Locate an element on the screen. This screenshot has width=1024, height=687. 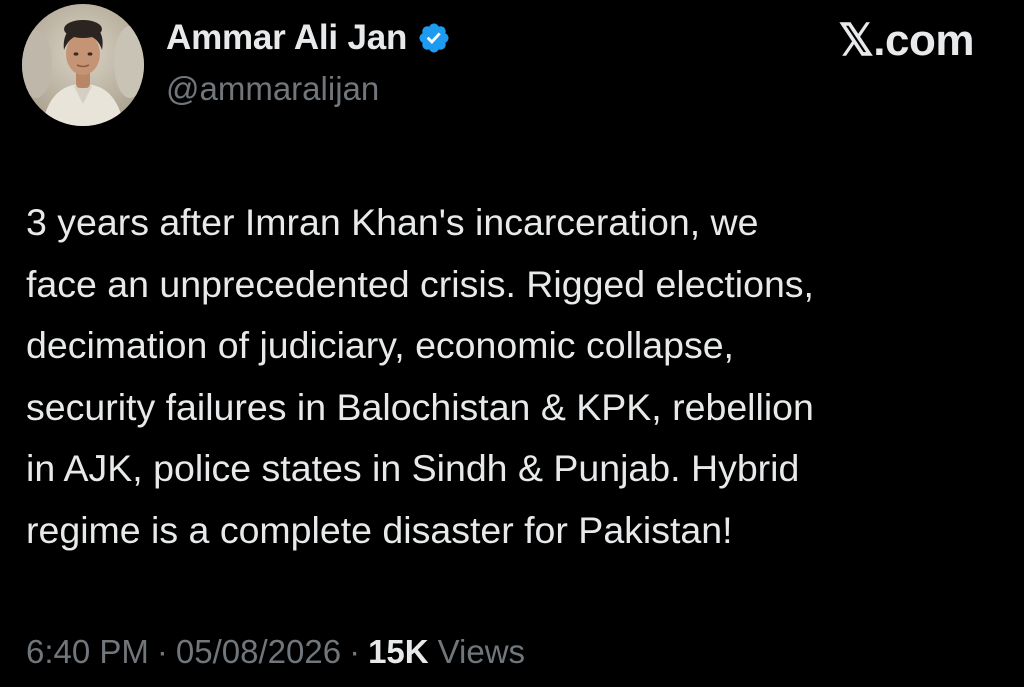
verified-badge-icon is located at coordinates (434, 38).